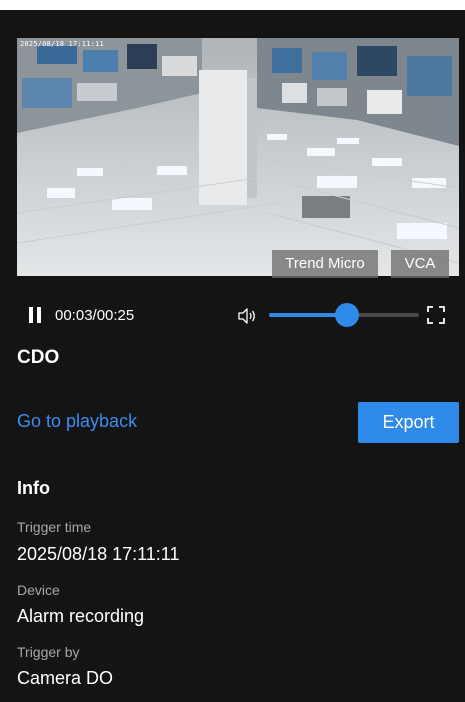 The height and width of the screenshot is (702, 465). What do you see at coordinates (436, 315) in the screenshot?
I see `fullscreen-icon` at bounding box center [436, 315].